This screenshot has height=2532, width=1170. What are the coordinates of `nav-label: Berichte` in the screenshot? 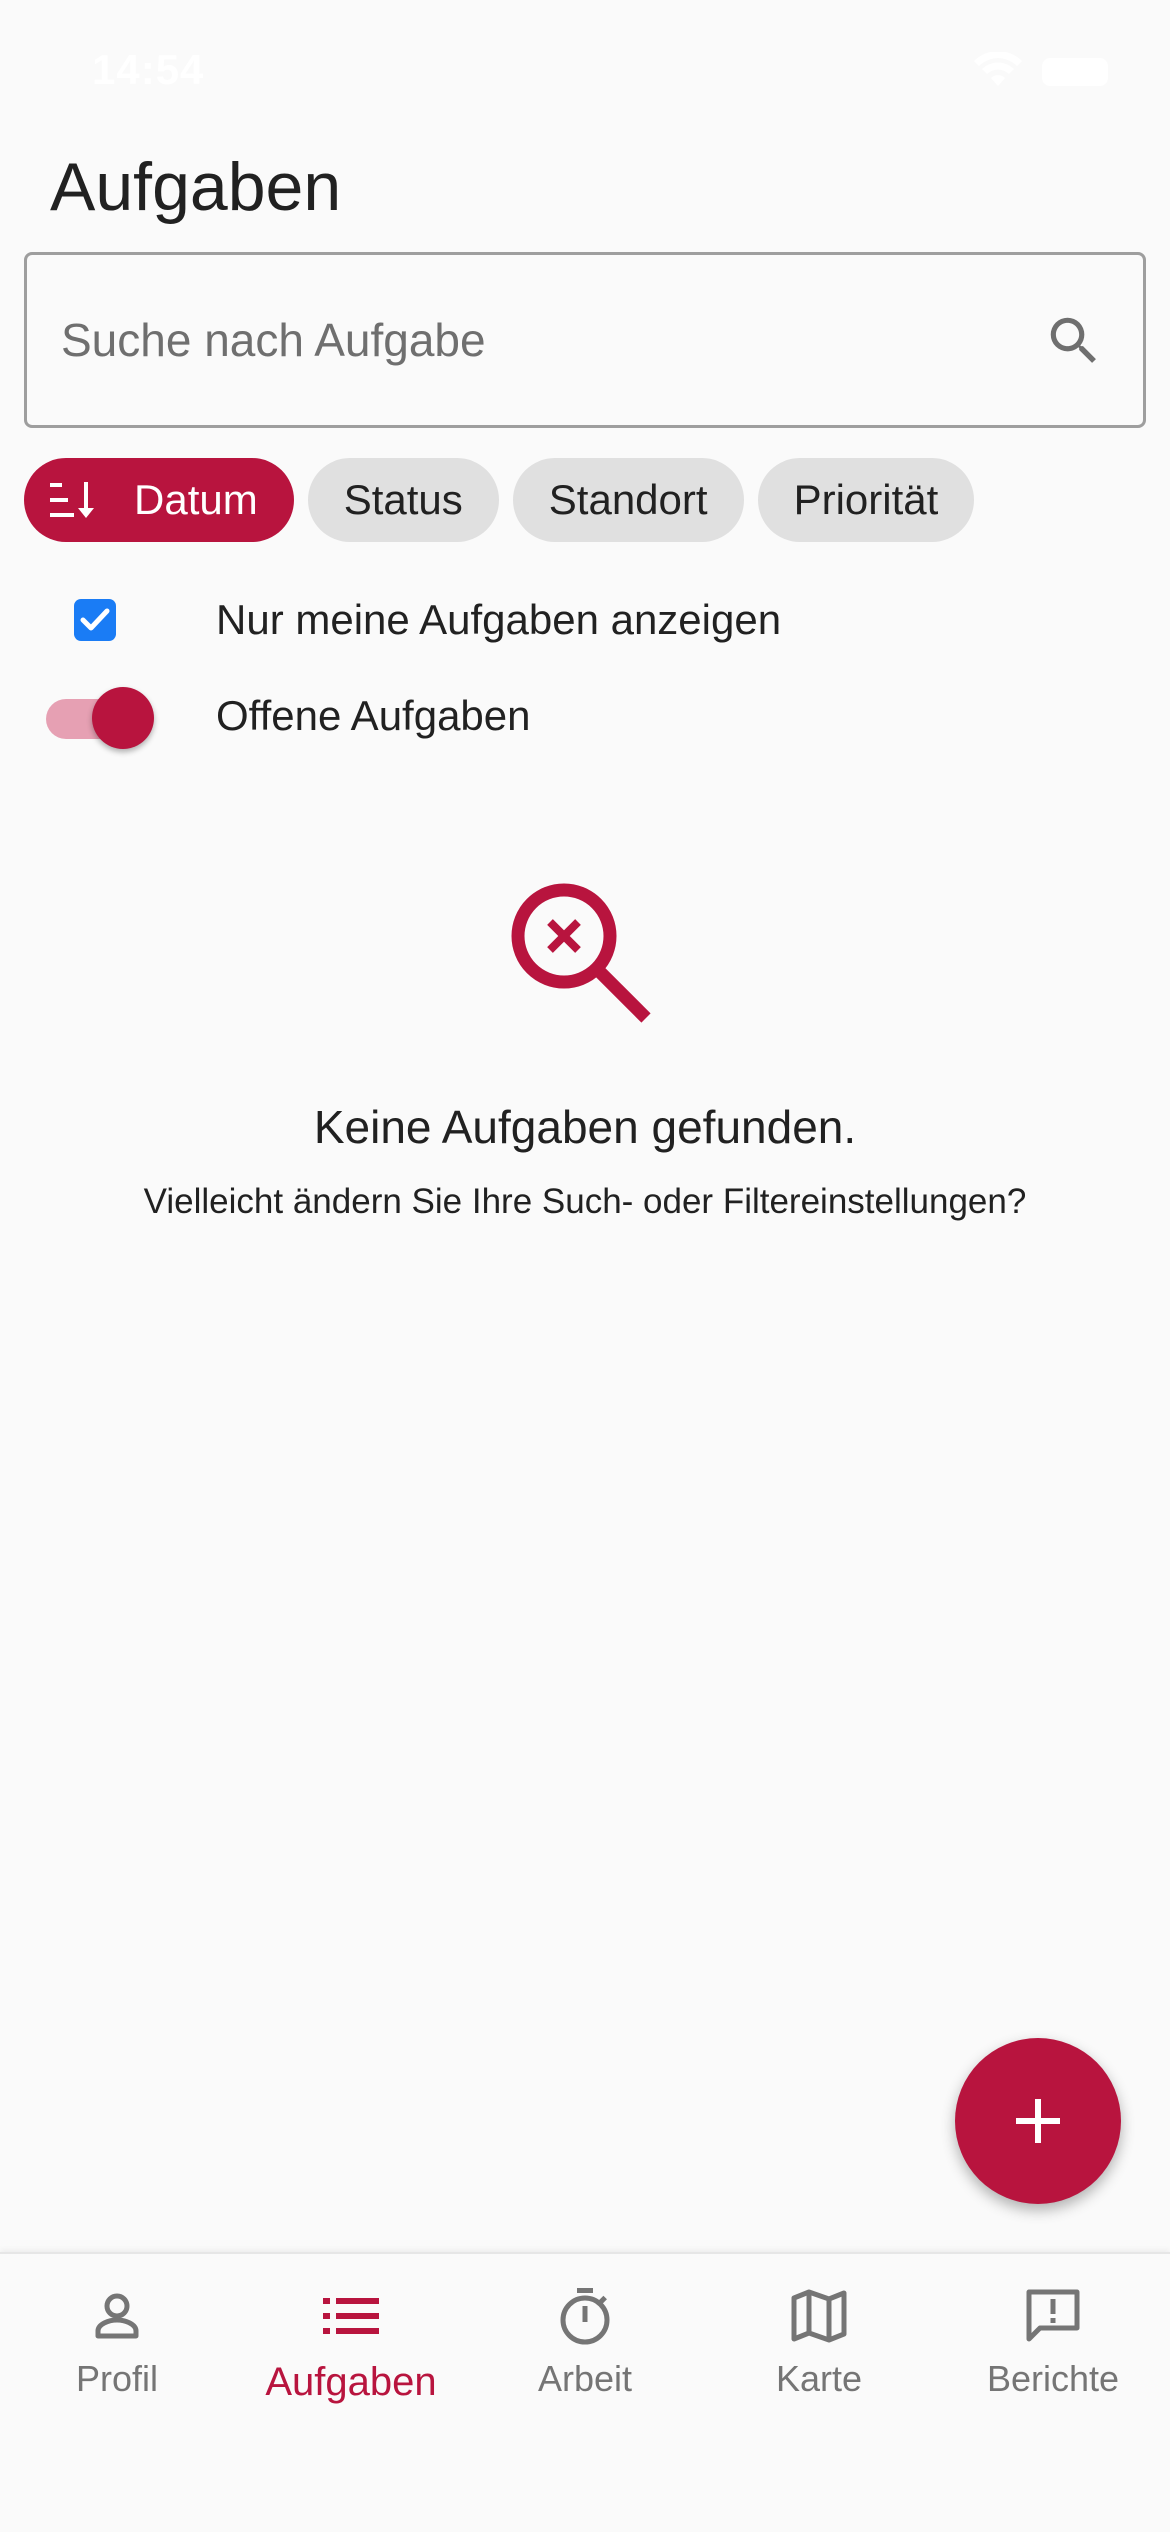 It's located at (1053, 2378).